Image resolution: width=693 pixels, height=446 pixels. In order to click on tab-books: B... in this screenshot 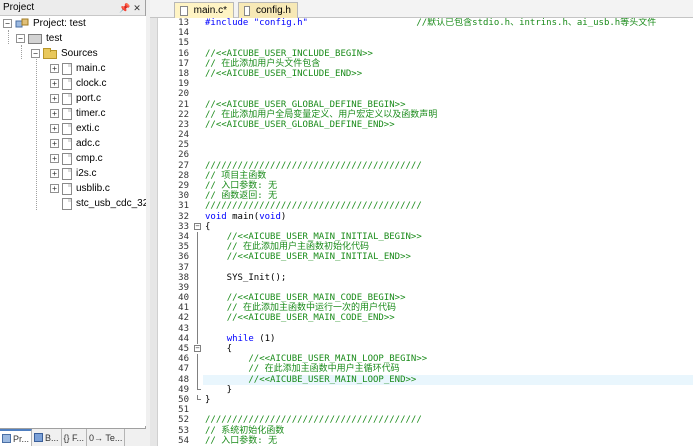, I will do `click(47, 437)`.